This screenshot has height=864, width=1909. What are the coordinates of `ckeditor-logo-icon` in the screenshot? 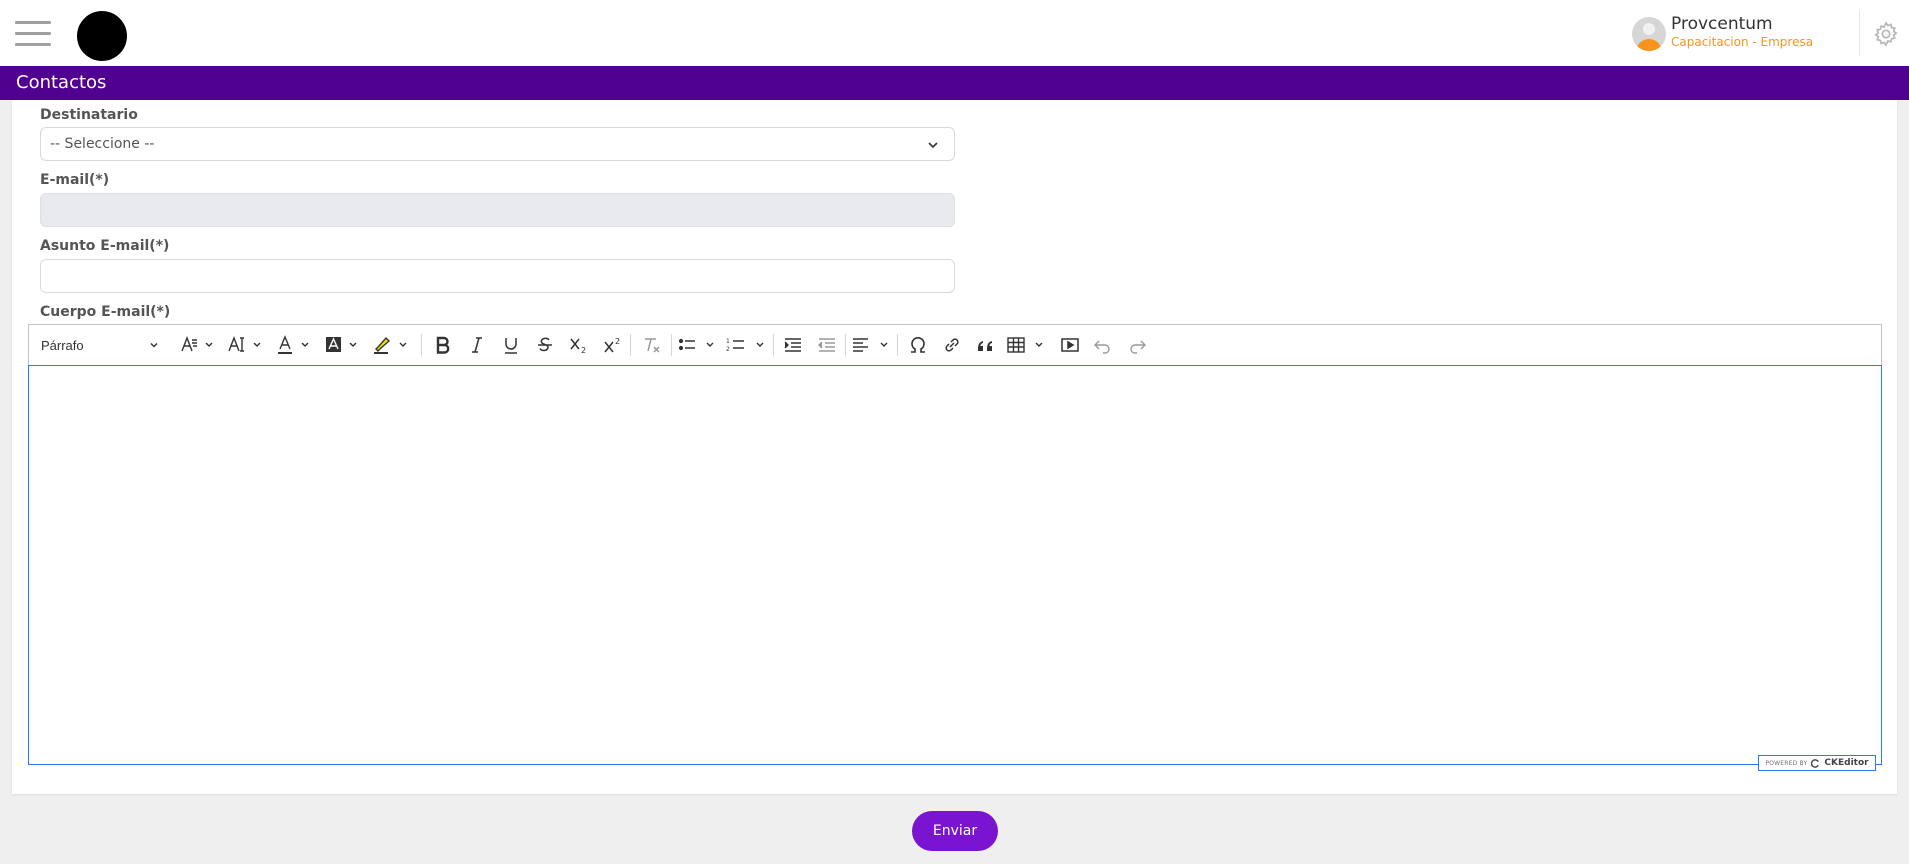 It's located at (1815, 763).